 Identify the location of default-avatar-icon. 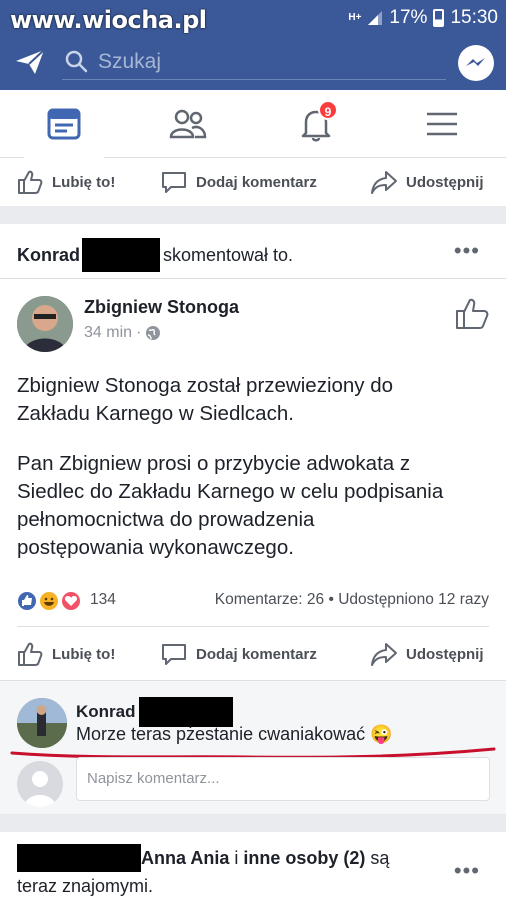
(40, 789).